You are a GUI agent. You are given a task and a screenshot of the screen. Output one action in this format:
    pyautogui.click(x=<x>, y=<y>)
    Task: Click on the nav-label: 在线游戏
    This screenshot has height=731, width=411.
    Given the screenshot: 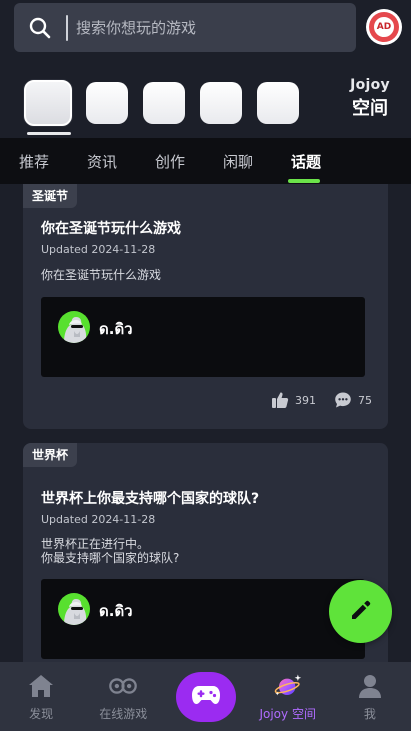 What is the action you would take?
    pyautogui.click(x=123, y=714)
    